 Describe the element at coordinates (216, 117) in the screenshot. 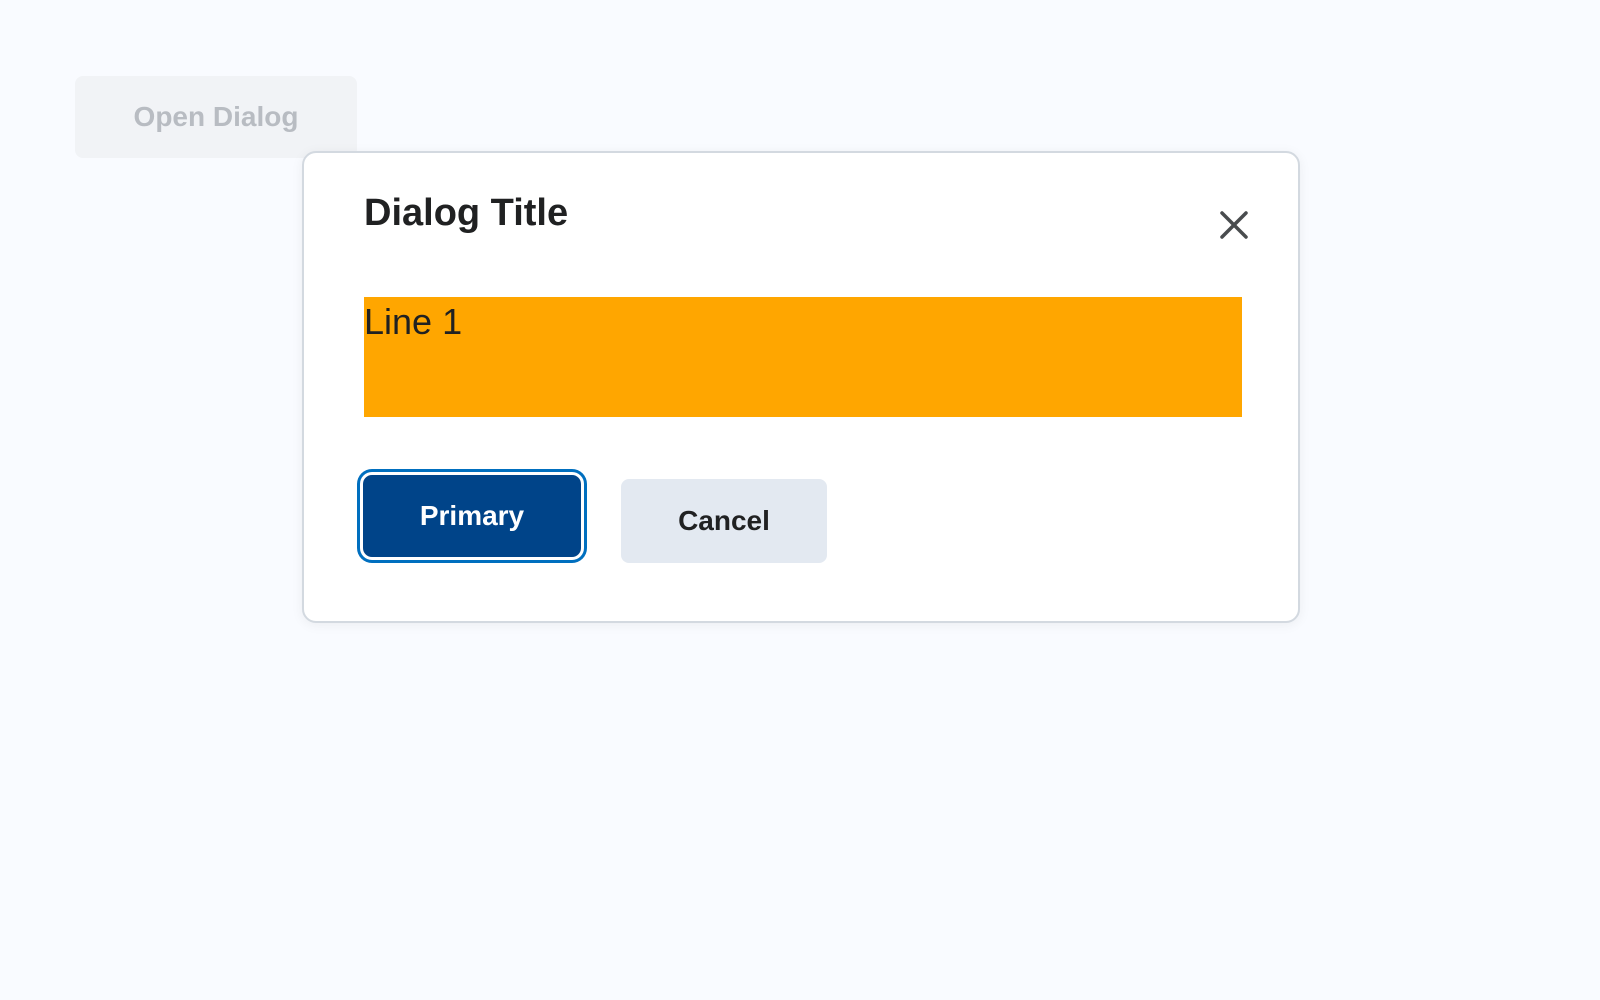

I see `open-dialog-button: Open Dialog` at that location.